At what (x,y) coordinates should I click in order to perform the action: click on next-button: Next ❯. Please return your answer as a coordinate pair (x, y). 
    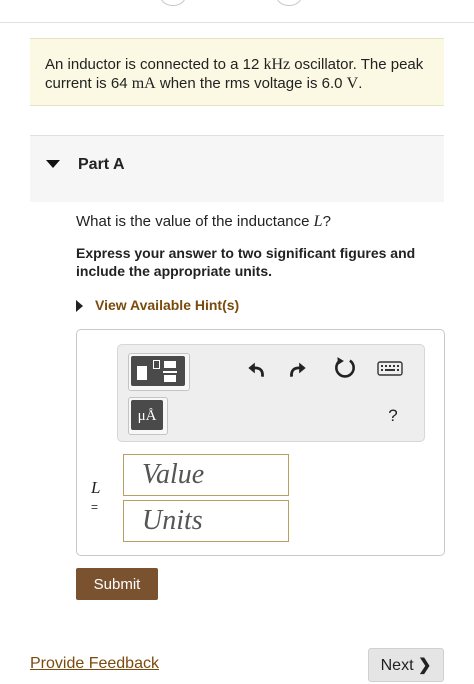
    Looking at the image, I should click on (406, 665).